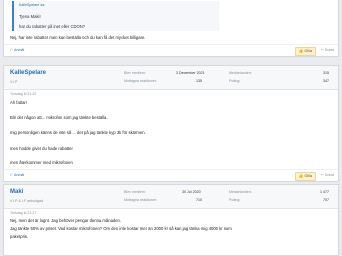  Describe the element at coordinates (324, 192) in the screenshot. I see `posts-value: 1 477` at that location.